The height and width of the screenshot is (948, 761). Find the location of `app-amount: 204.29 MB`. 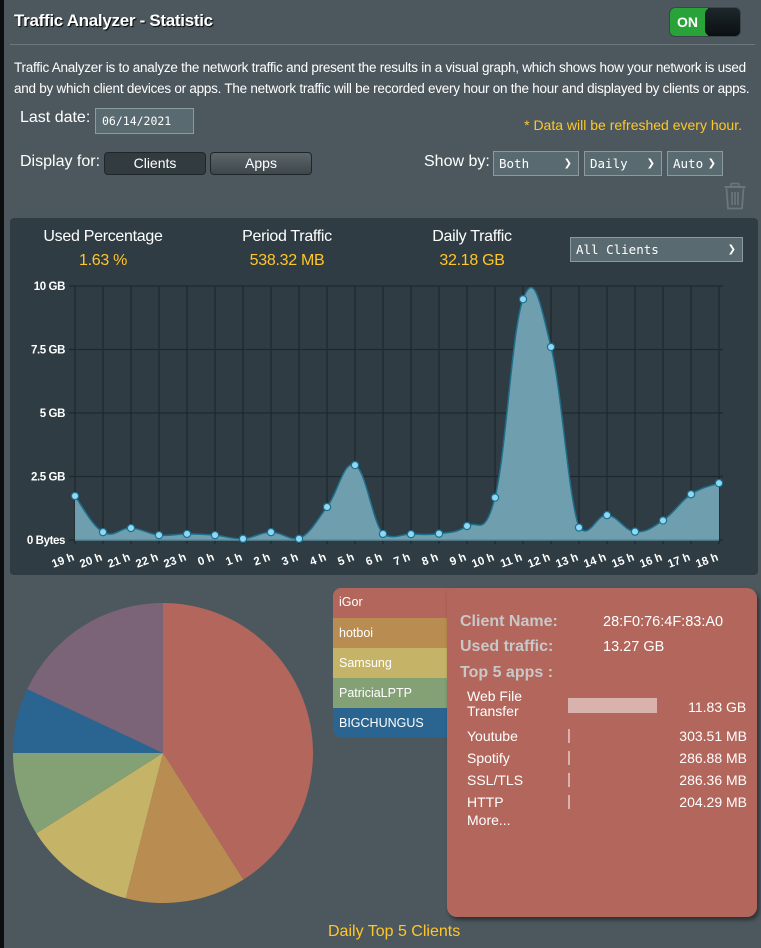

app-amount: 204.29 MB is located at coordinates (715, 802).